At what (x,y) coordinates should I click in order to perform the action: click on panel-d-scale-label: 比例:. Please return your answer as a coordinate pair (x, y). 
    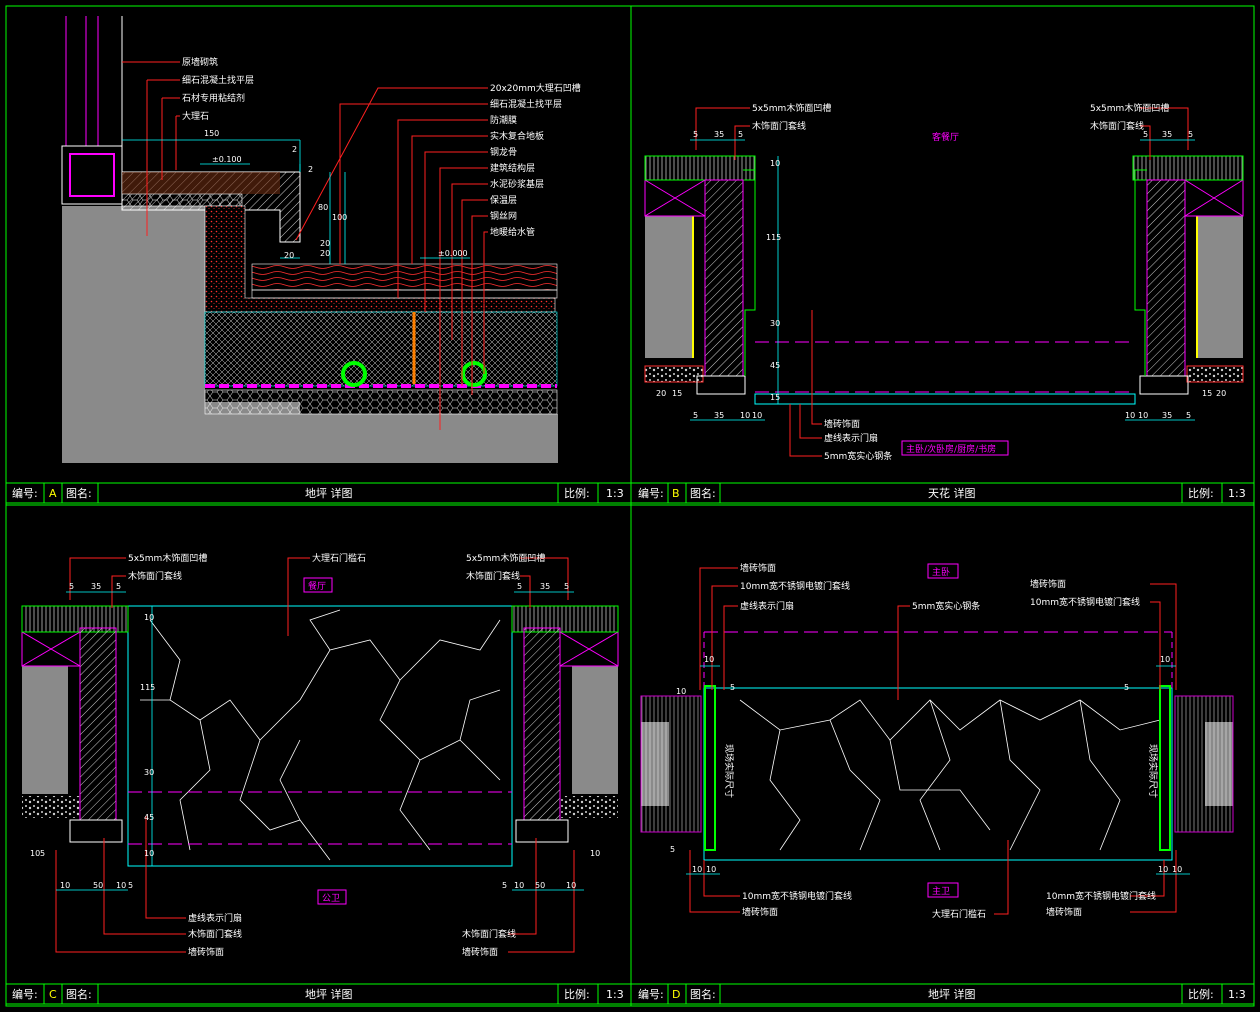
    Looking at the image, I should click on (1201, 994).